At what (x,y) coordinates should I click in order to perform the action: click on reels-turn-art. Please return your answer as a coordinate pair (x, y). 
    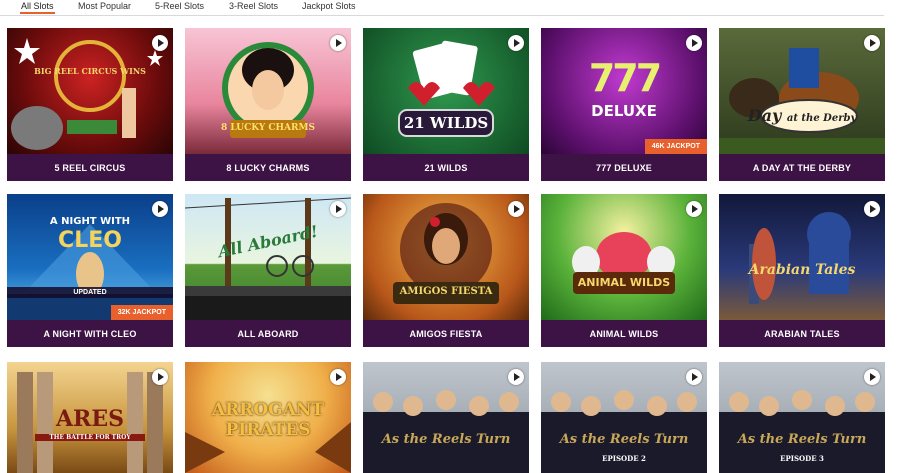
    Looking at the image, I should click on (446, 431).